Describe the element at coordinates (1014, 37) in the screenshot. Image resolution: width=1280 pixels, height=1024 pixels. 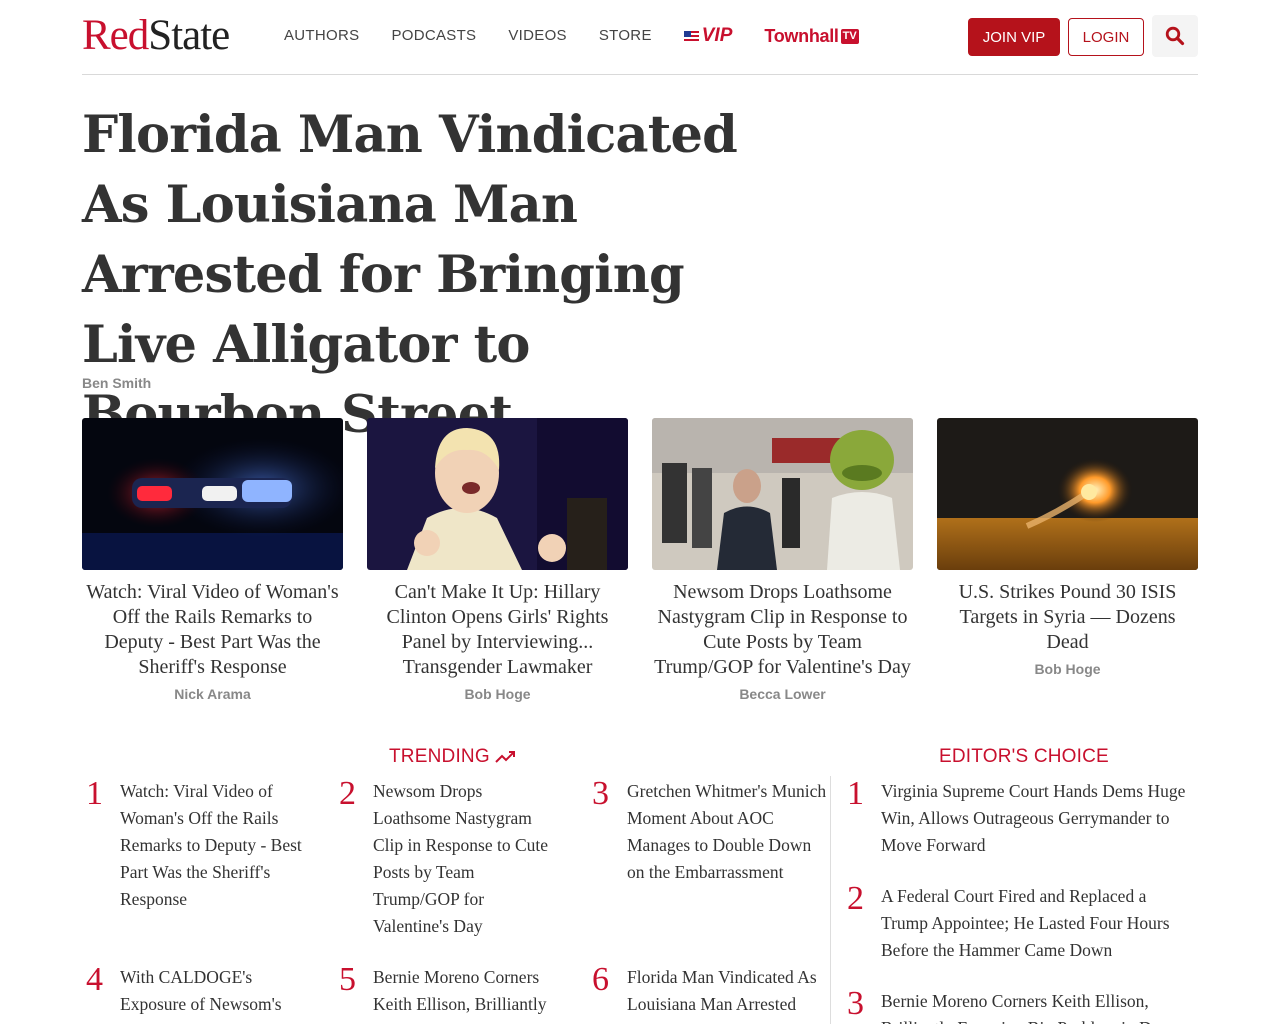
I see `join-vip-button: JOIN VIP` at that location.